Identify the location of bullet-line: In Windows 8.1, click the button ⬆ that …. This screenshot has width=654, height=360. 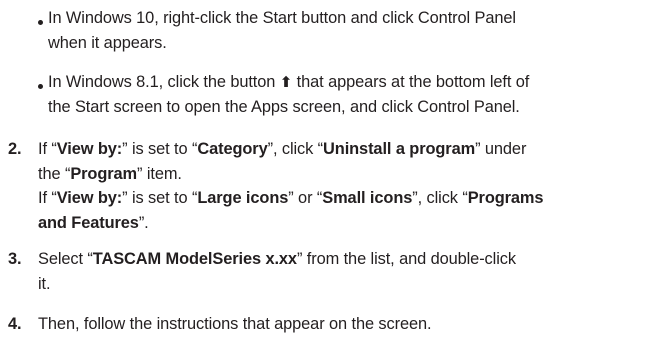
(347, 82).